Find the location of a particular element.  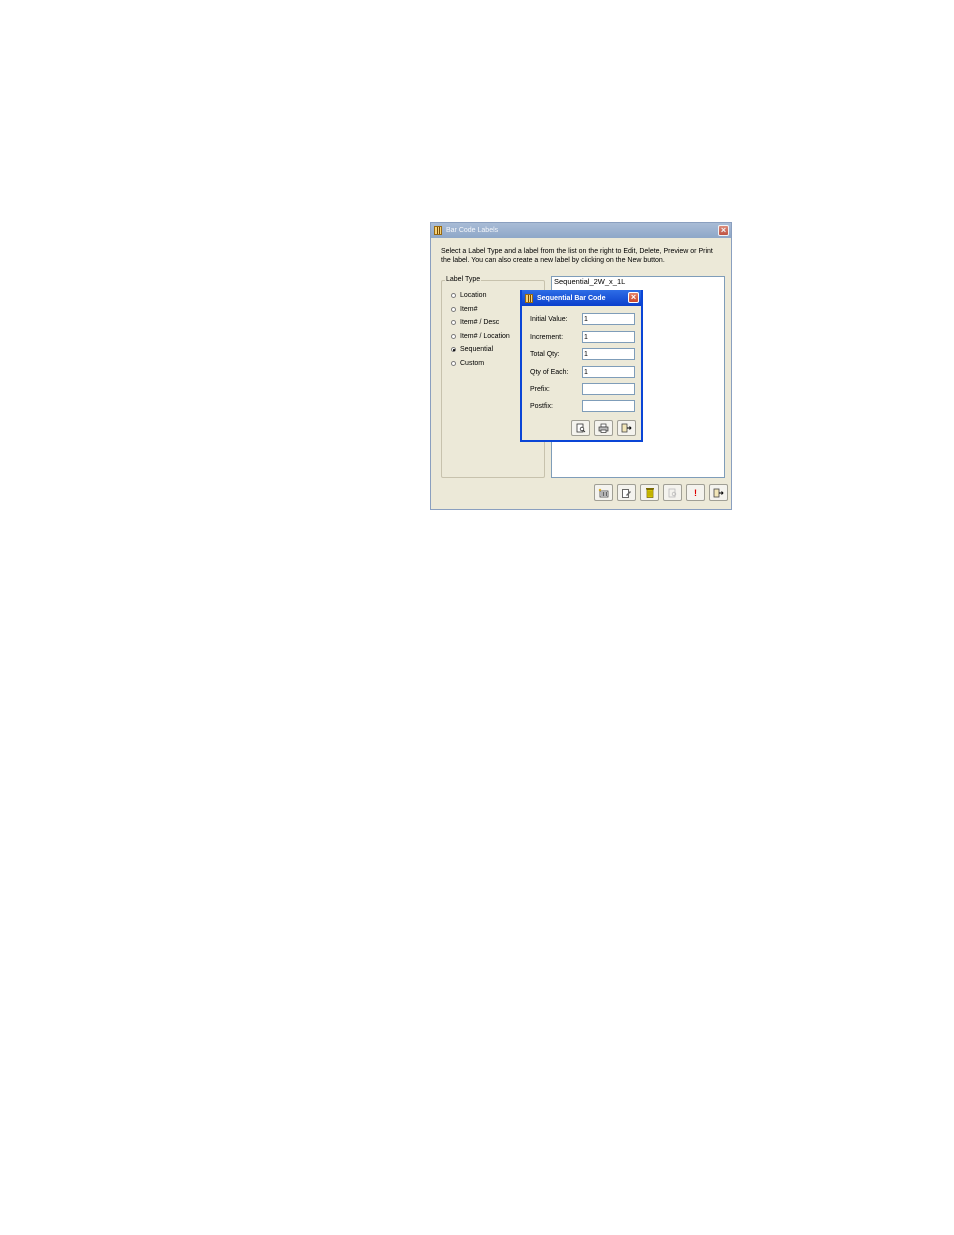

print-icon is located at coordinates (603, 428).